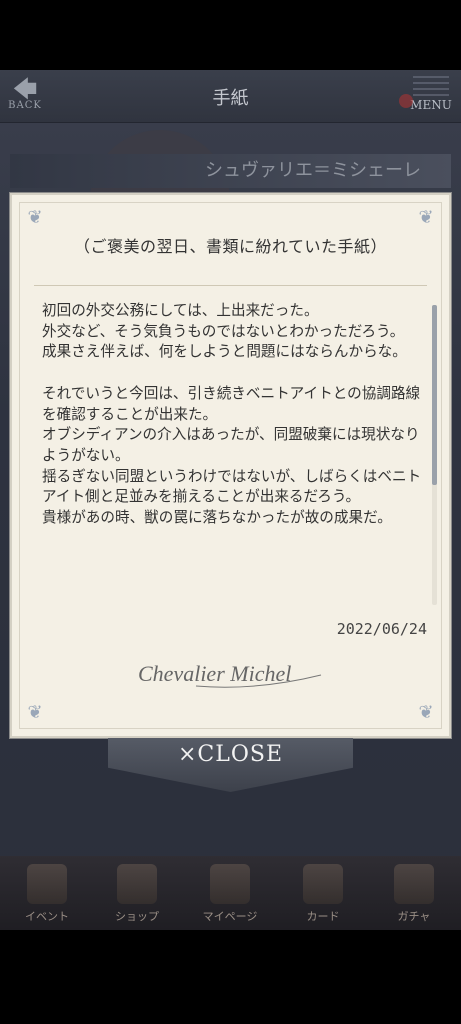 This screenshot has width=461, height=1024. What do you see at coordinates (47, 916) in the screenshot?
I see `nav-label: イベント` at bounding box center [47, 916].